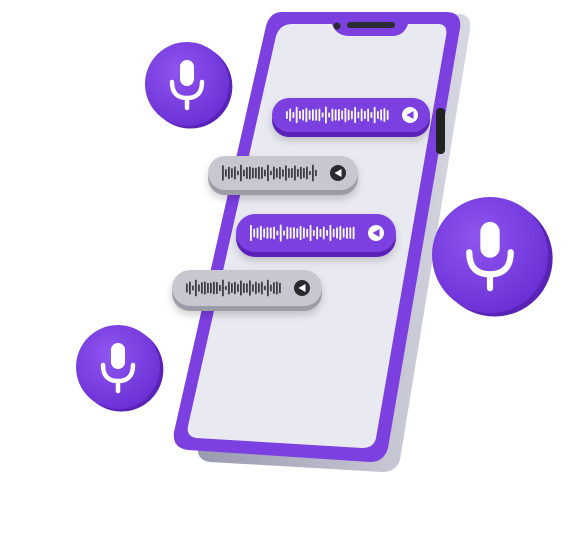  Describe the element at coordinates (492, 257) in the screenshot. I see `mic-button-right` at that location.